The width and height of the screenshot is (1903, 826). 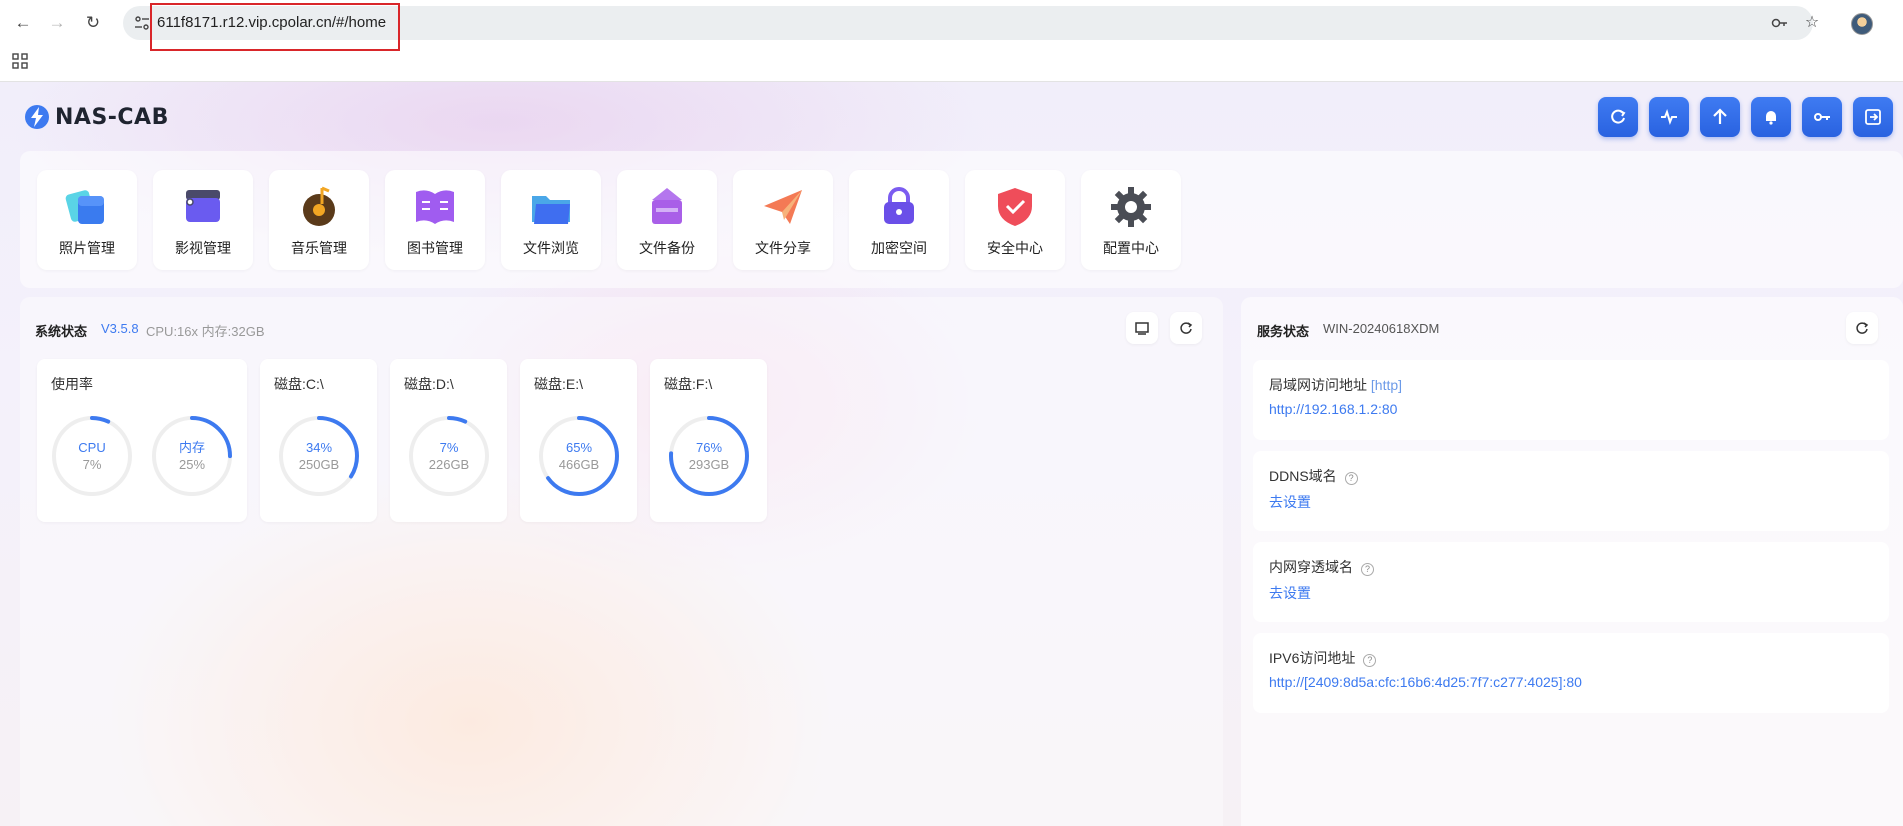 What do you see at coordinates (37, 117) in the screenshot?
I see `logo-icon` at bounding box center [37, 117].